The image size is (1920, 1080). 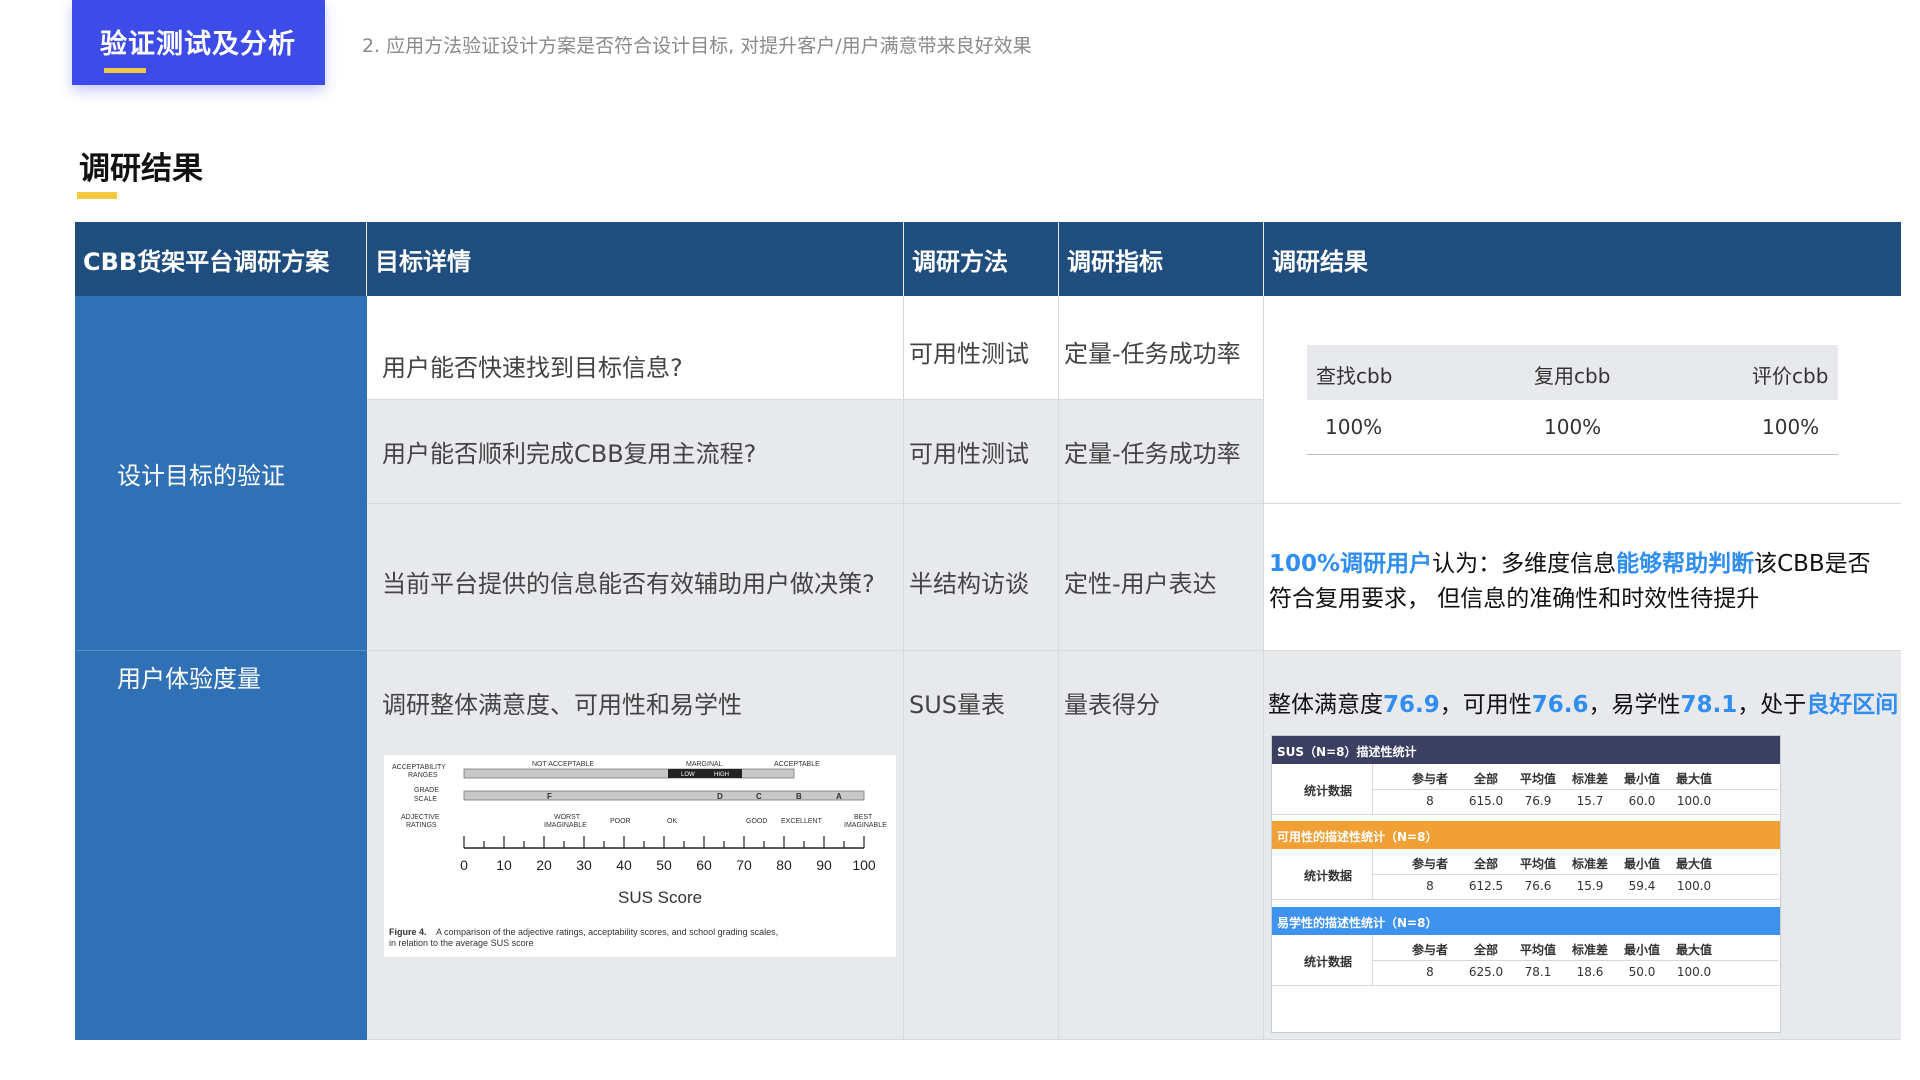 I want to click on adjective-label: GOOD, so click(x=756, y=821).